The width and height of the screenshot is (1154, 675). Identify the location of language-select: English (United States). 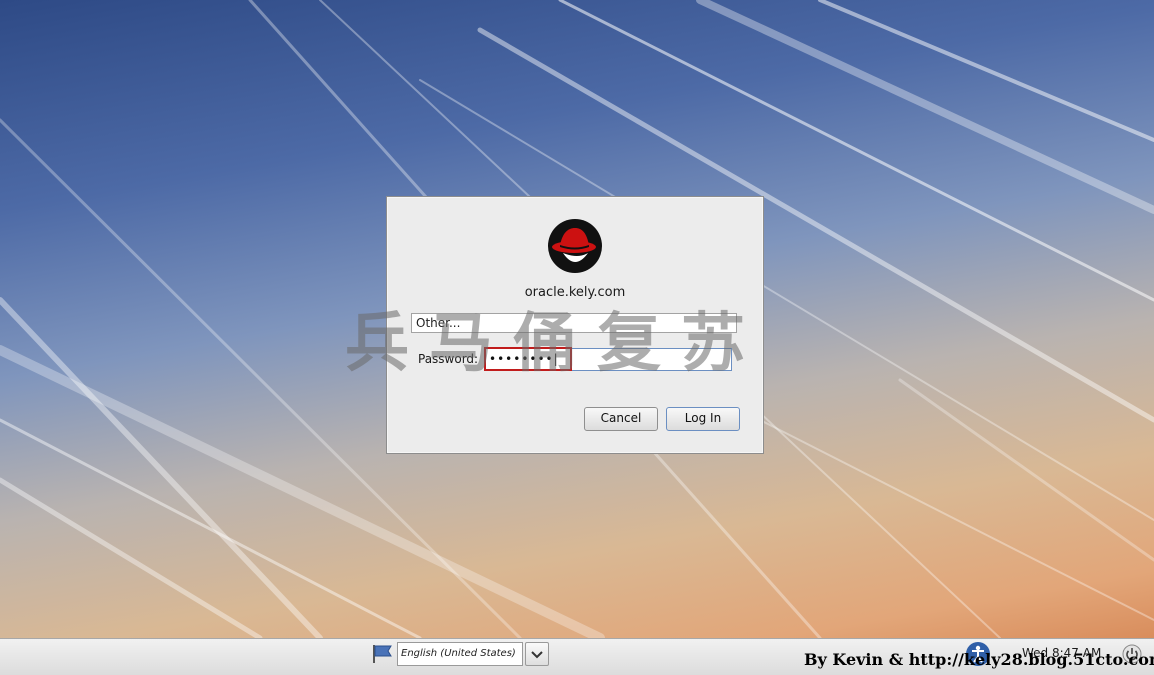
(460, 654).